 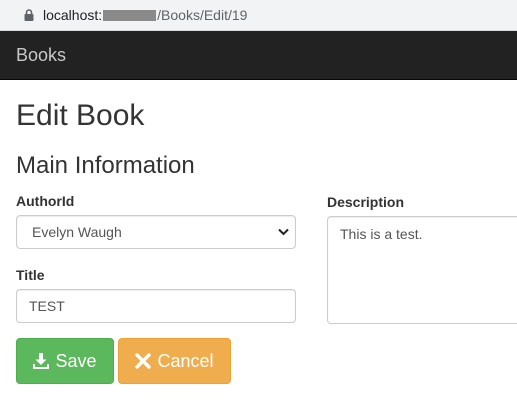 I want to click on url-text: localhost: /Books/Edit/19, so click(x=145, y=15).